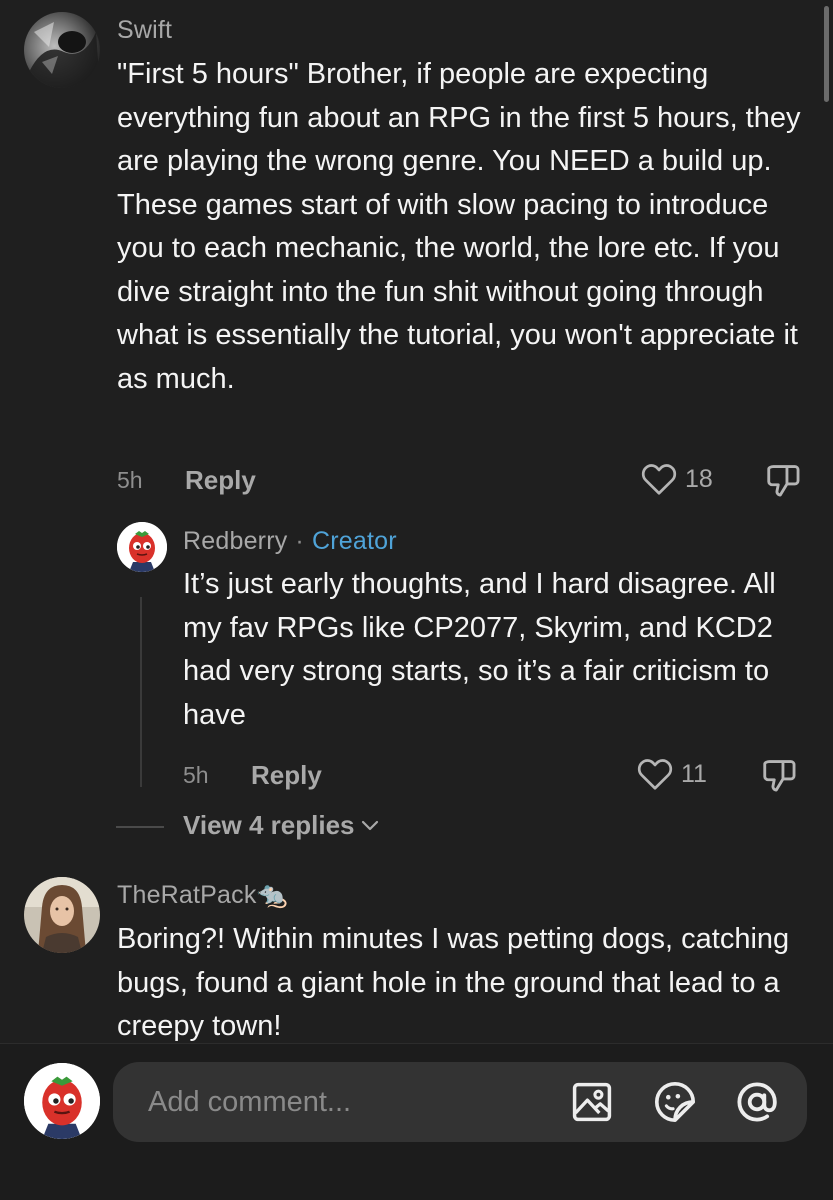 The height and width of the screenshot is (1200, 833). Describe the element at coordinates (354, 541) in the screenshot. I see `creator-badge: Creator` at that location.